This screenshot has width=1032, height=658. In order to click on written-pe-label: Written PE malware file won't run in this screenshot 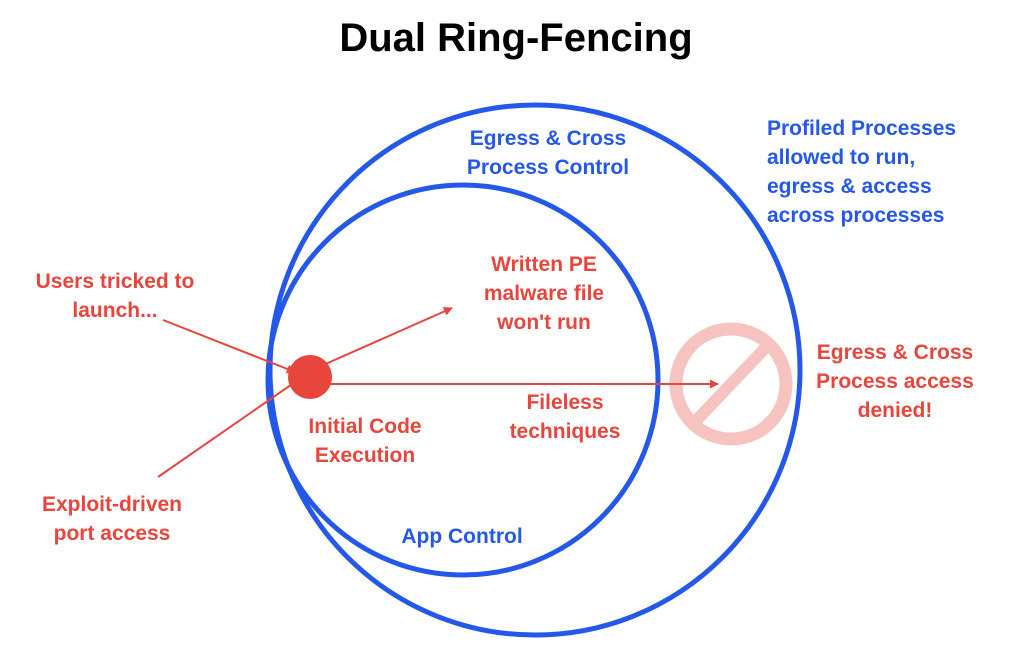, I will do `click(544, 293)`.